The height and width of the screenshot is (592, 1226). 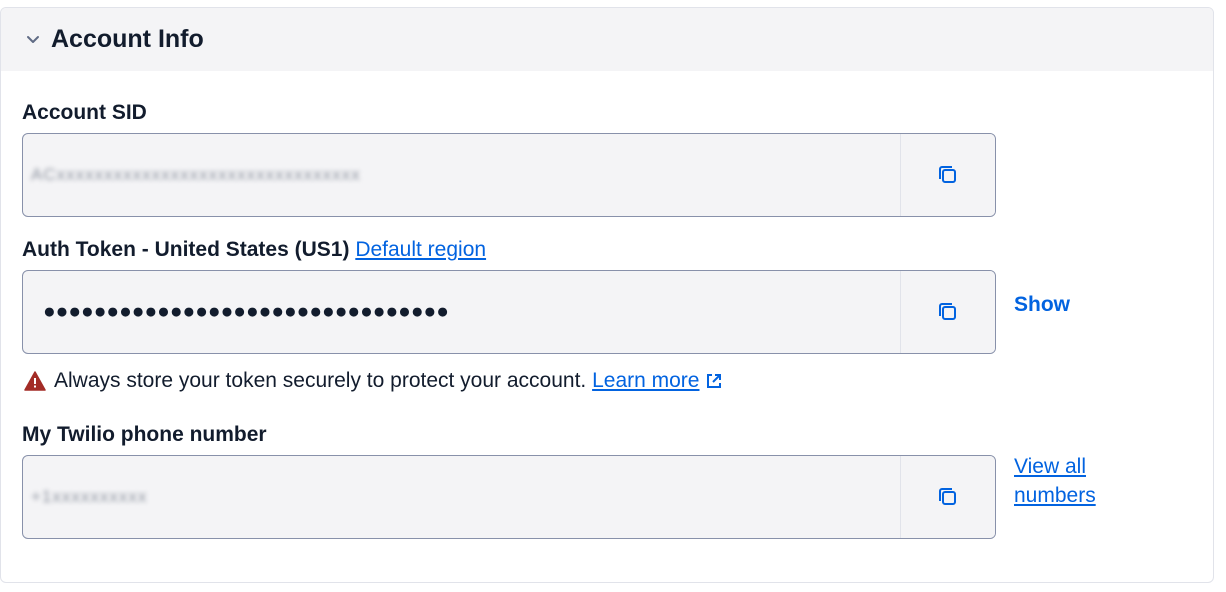 I want to click on account-sid-field: ACxxxxxxxxxxxxxxxxxxxxxxxxxxxxxxxx, so click(x=509, y=175).